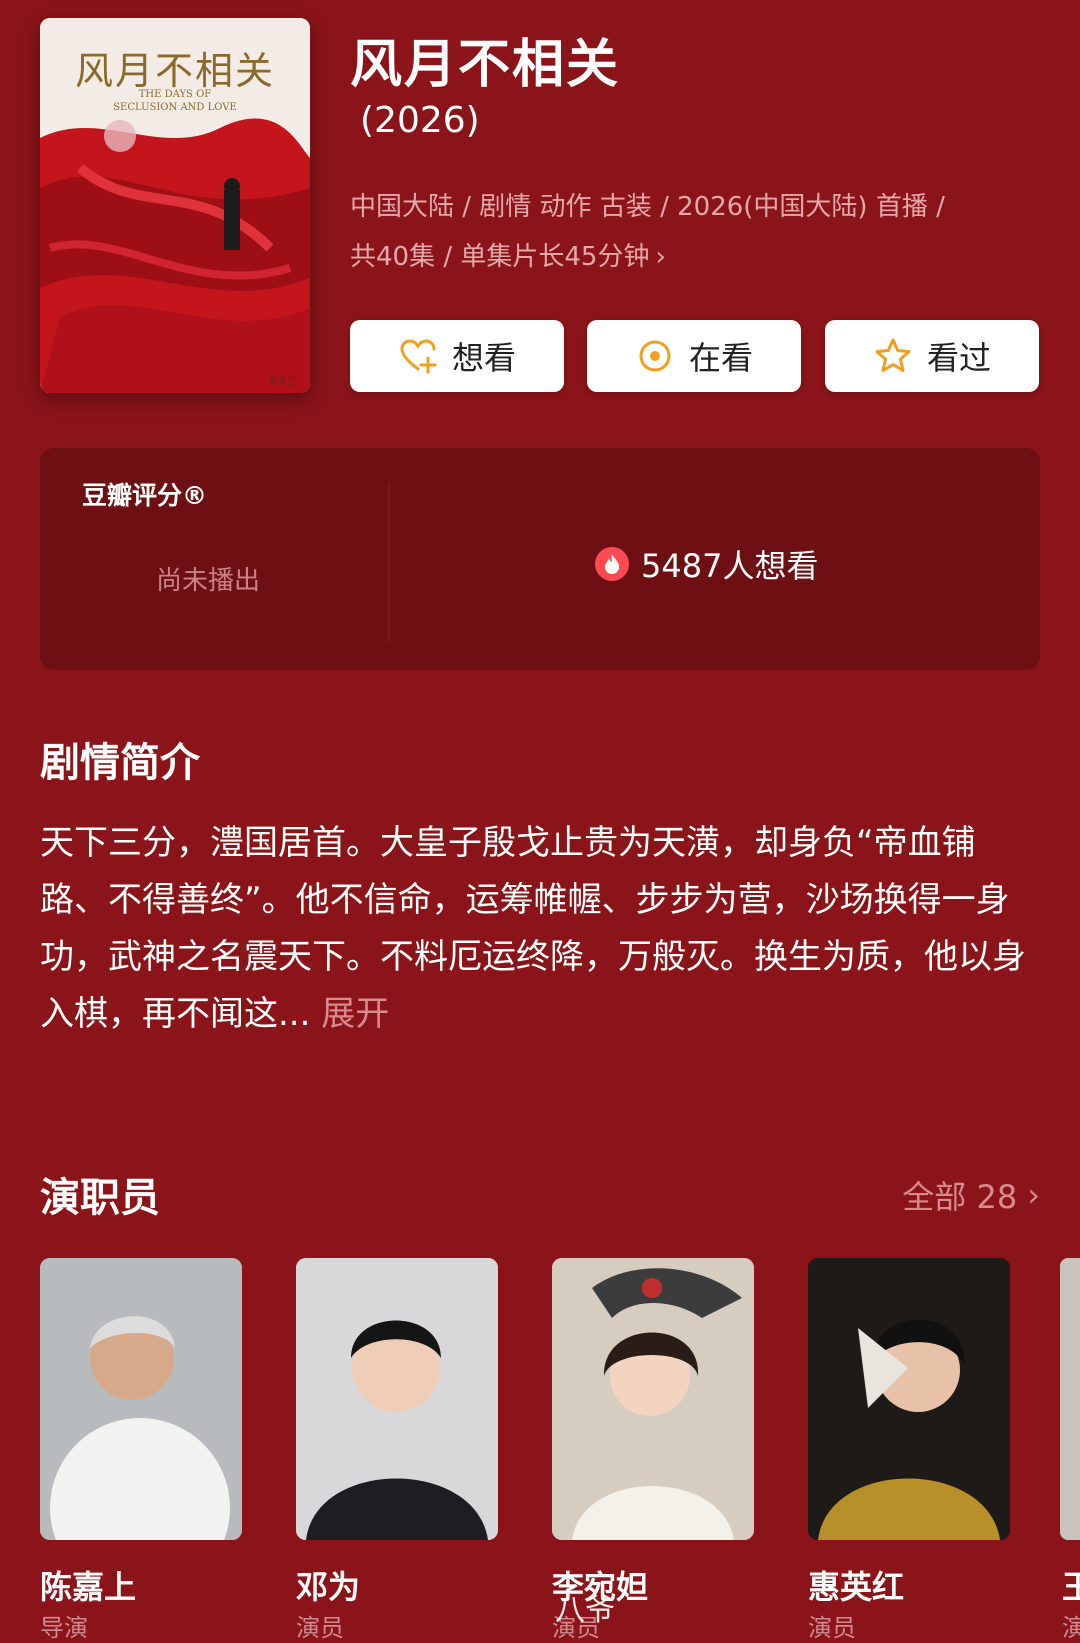 This screenshot has width=1080, height=1643. Describe the element at coordinates (483, 358) in the screenshot. I see `want-label: 想看` at that location.